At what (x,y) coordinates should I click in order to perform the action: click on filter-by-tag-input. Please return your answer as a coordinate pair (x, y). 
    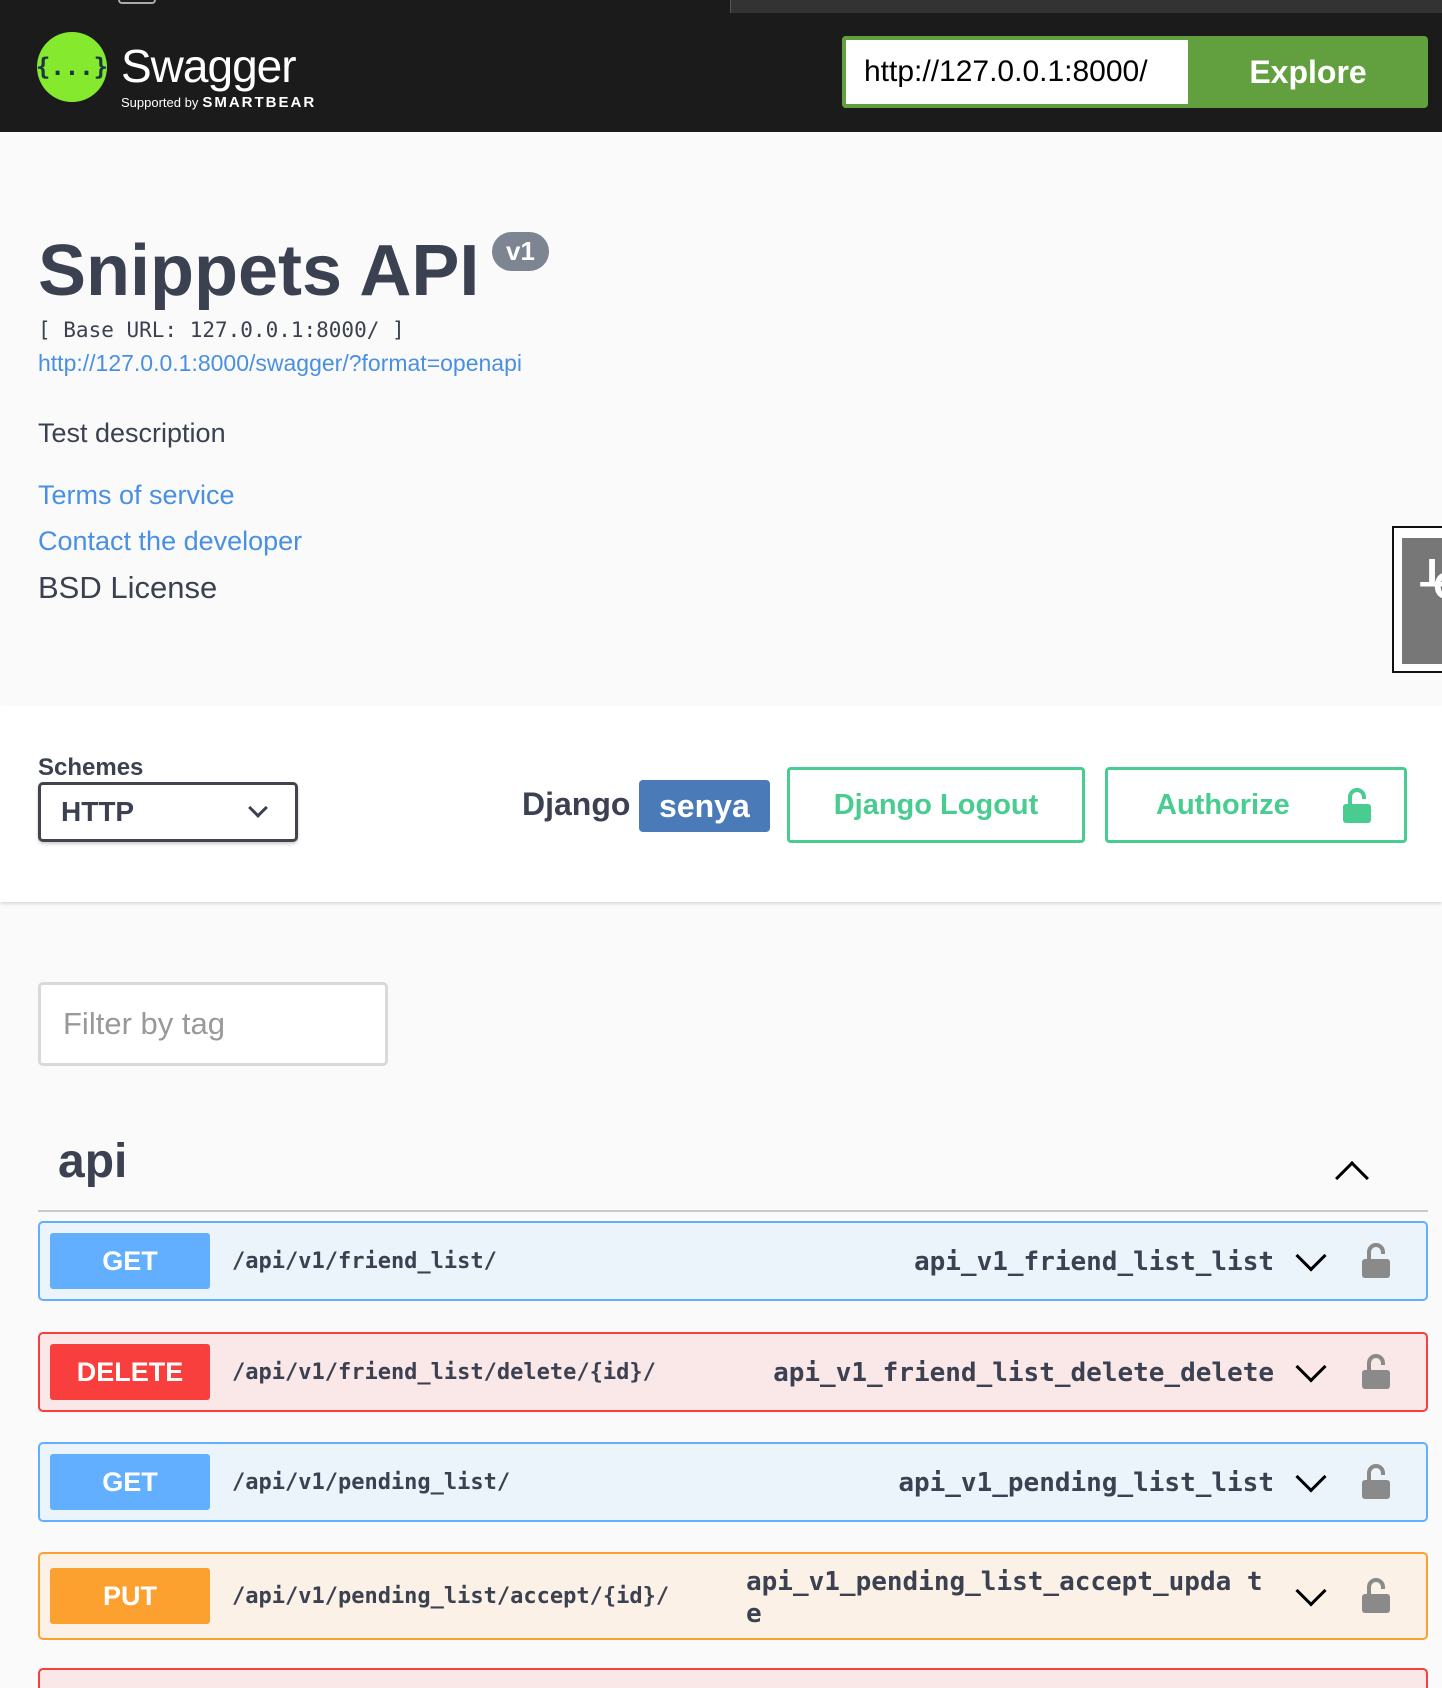
    Looking at the image, I should click on (213, 1024).